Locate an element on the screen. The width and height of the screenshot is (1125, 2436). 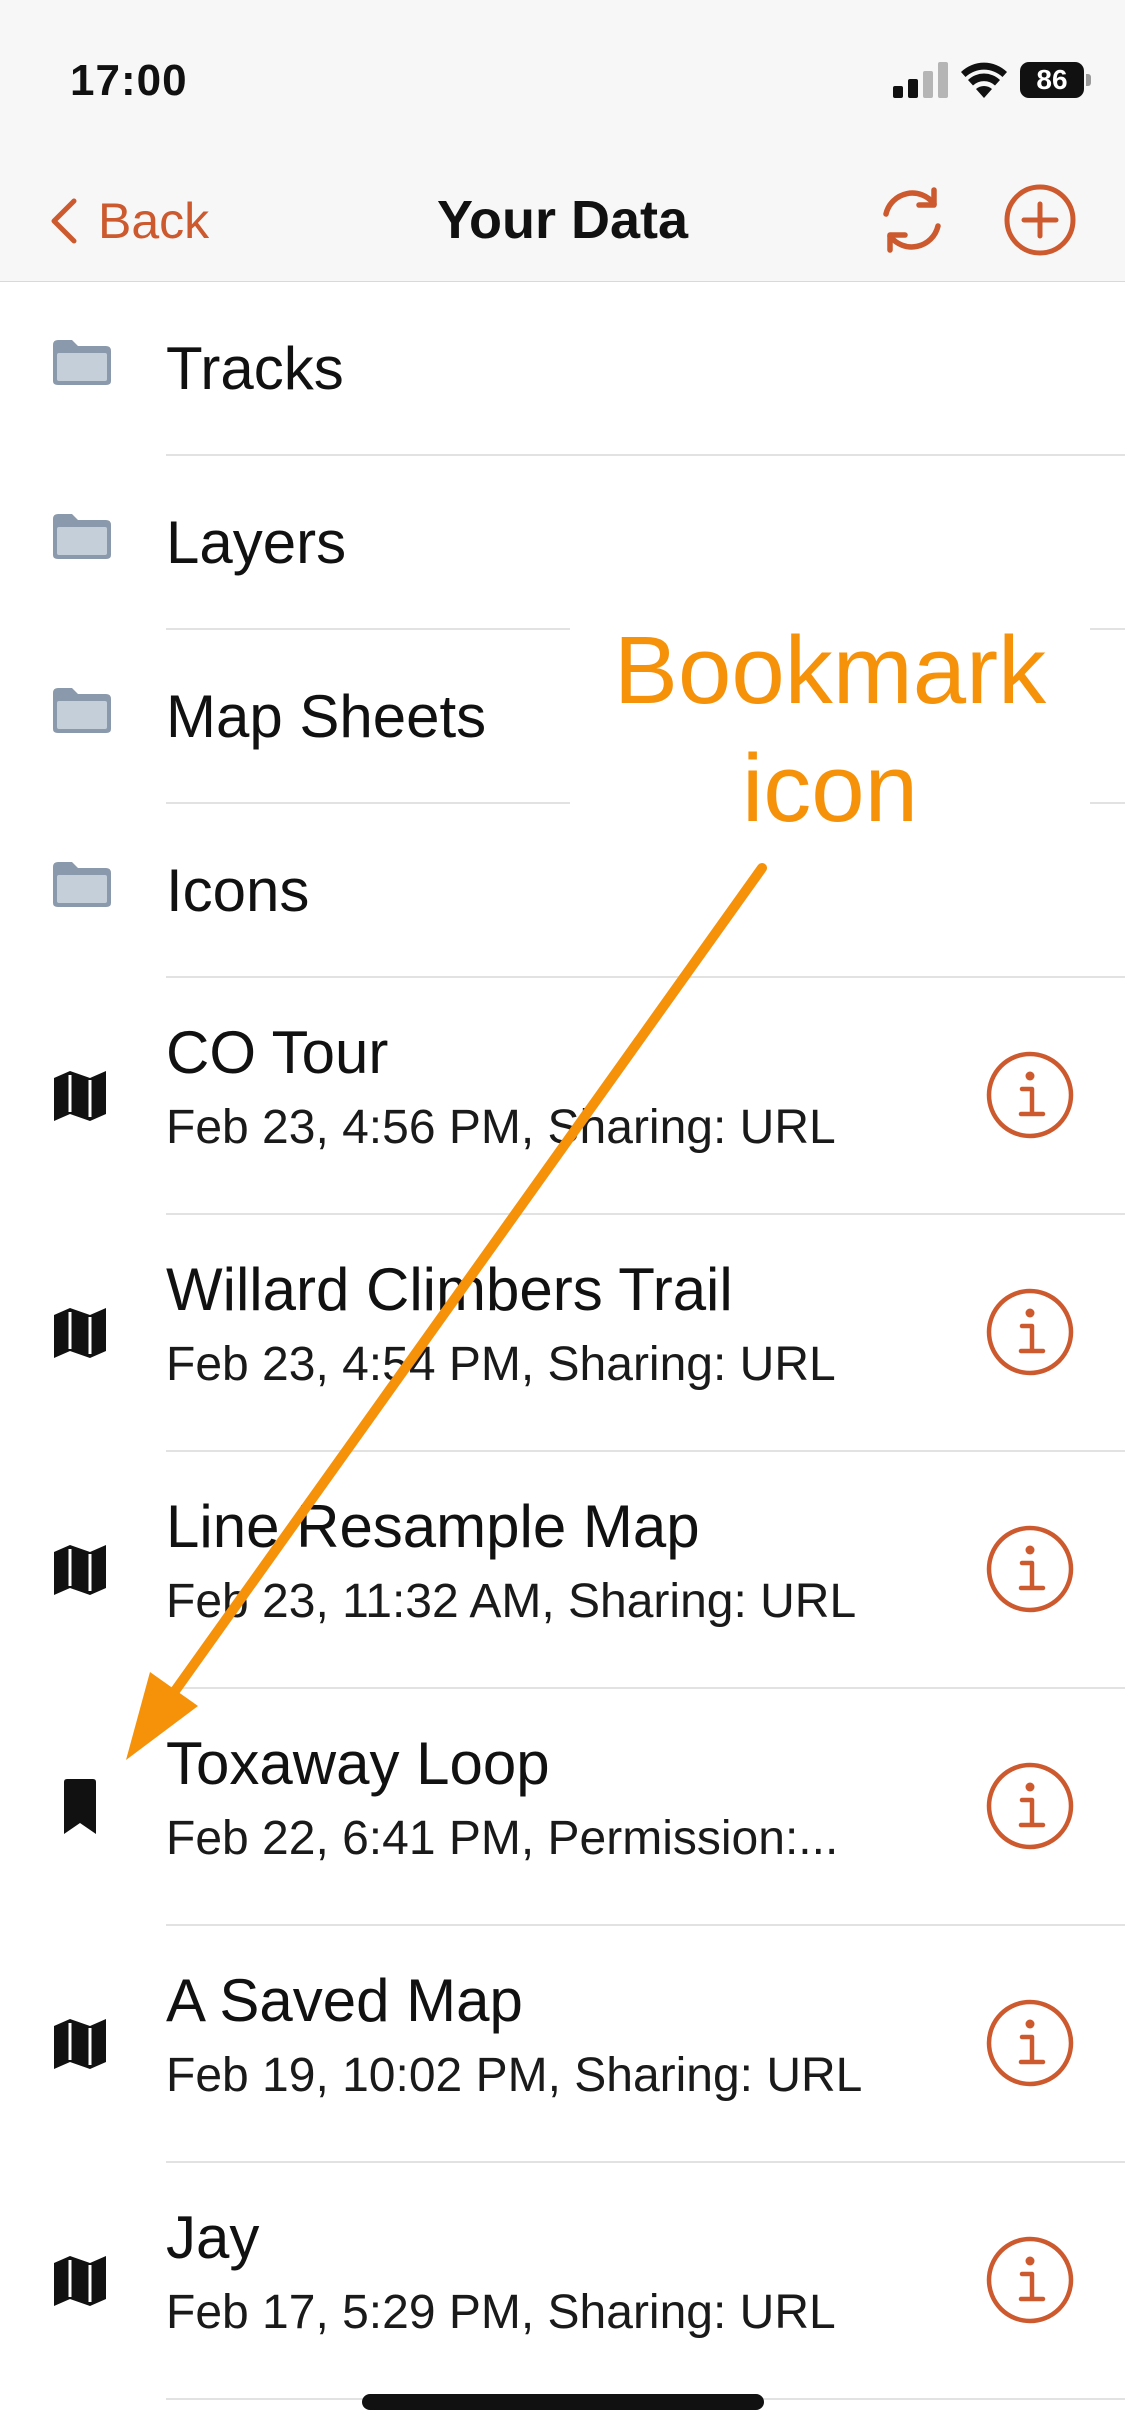
status-time: 17:00 is located at coordinates (129, 80).